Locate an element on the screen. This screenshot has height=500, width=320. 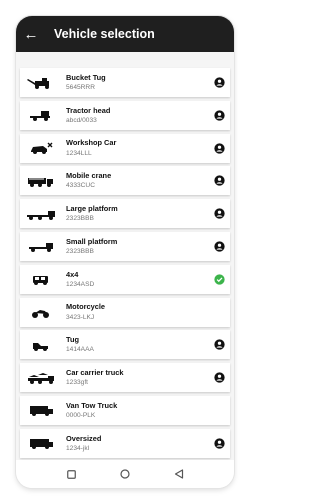
vehicle-text: Large platform 2323BBB is located at coordinates (135, 213).